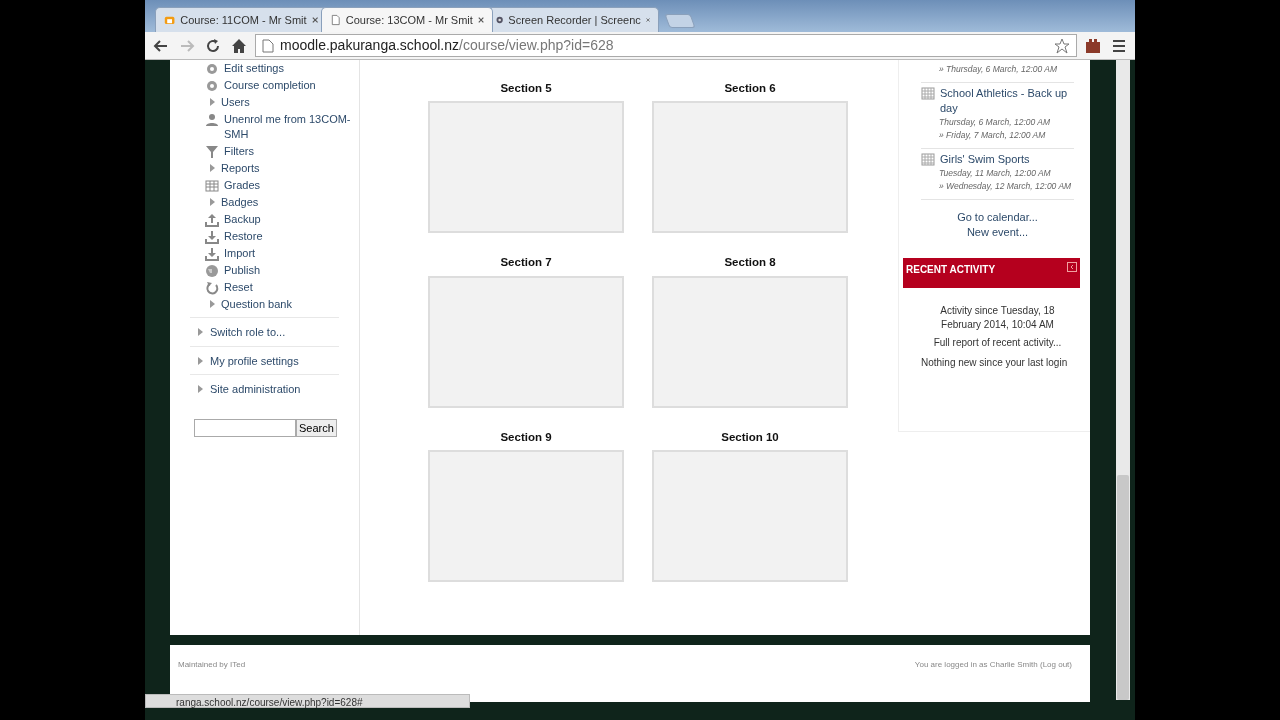 The width and height of the screenshot is (1280, 720). What do you see at coordinates (680, 21) in the screenshot?
I see `new-tab-button` at bounding box center [680, 21].